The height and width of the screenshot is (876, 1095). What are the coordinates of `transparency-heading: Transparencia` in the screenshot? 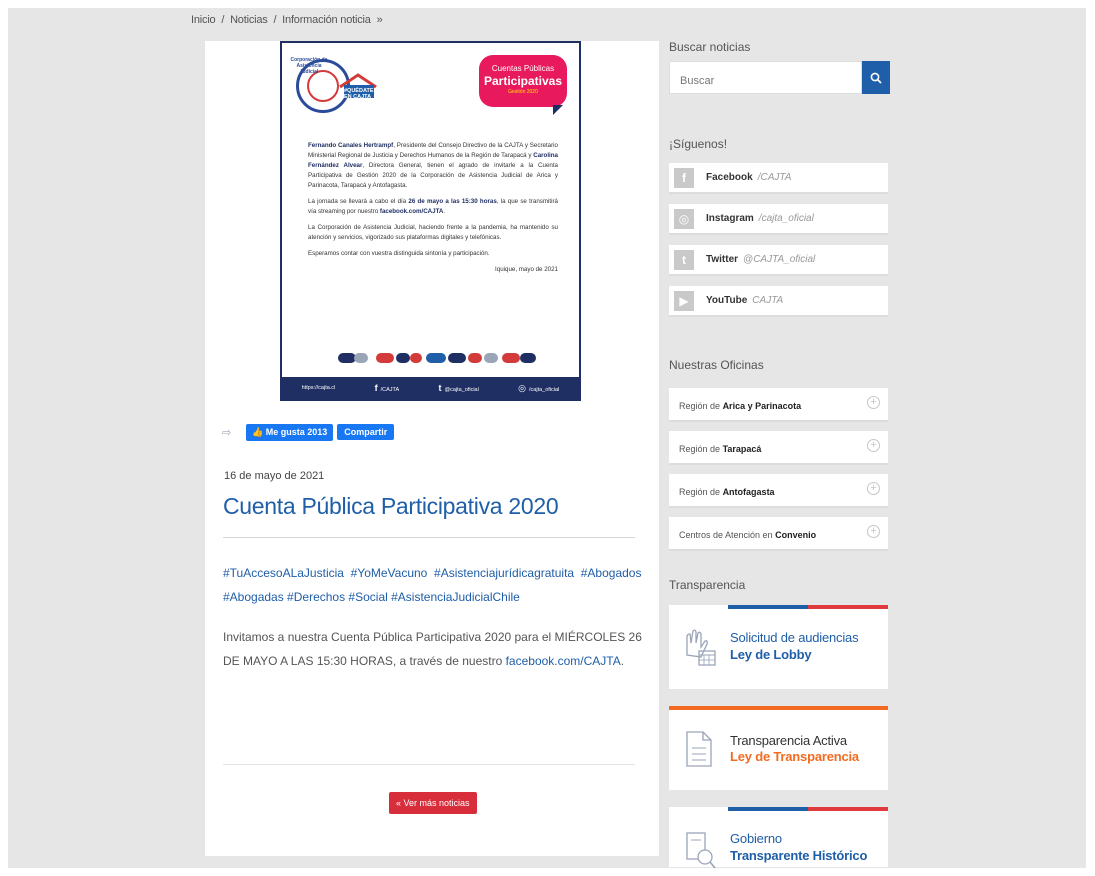 It's located at (707, 585).